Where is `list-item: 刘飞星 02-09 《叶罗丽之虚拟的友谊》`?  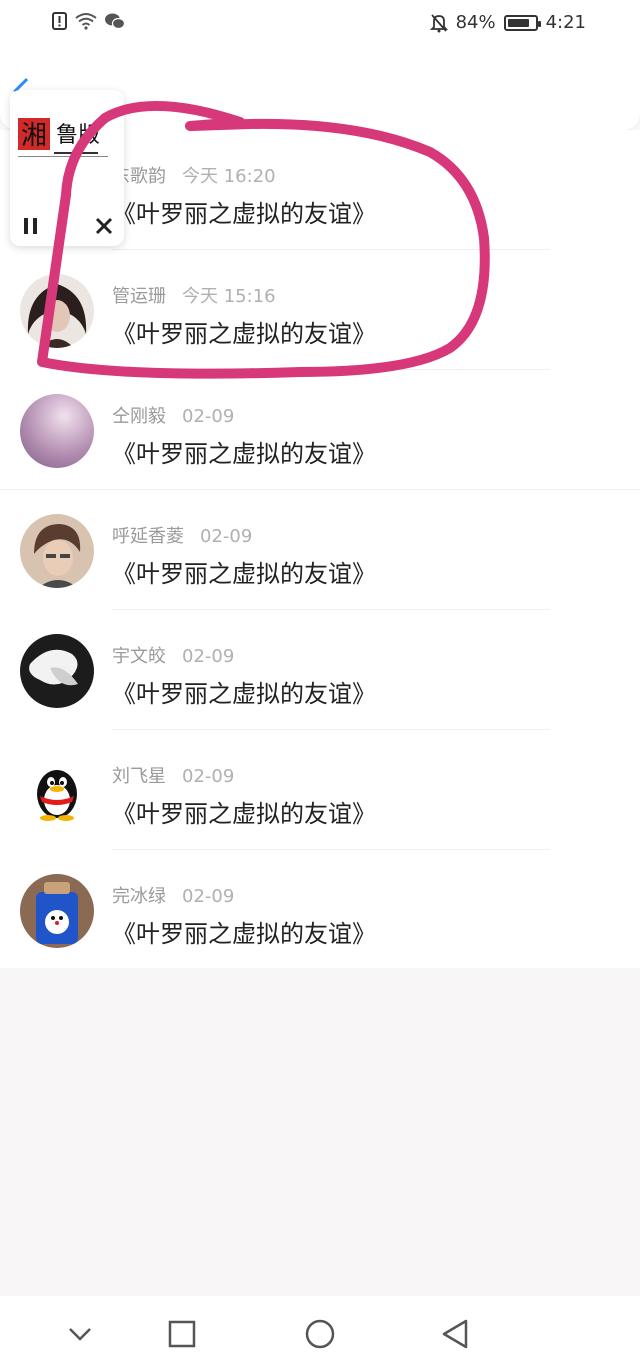
list-item: 刘飞星 02-09 《叶罗丽之虚拟的友谊》 is located at coordinates (320, 790).